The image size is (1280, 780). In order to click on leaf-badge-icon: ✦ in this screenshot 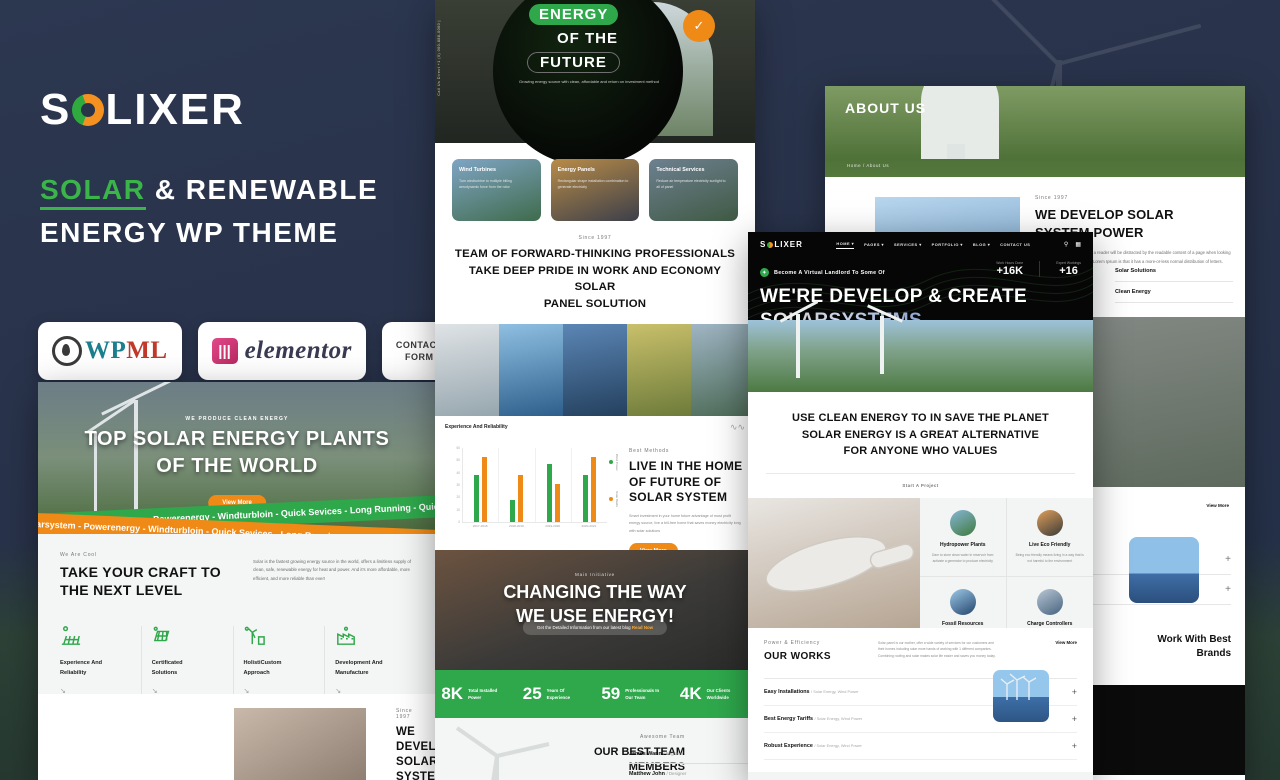, I will do `click(764, 272)`.